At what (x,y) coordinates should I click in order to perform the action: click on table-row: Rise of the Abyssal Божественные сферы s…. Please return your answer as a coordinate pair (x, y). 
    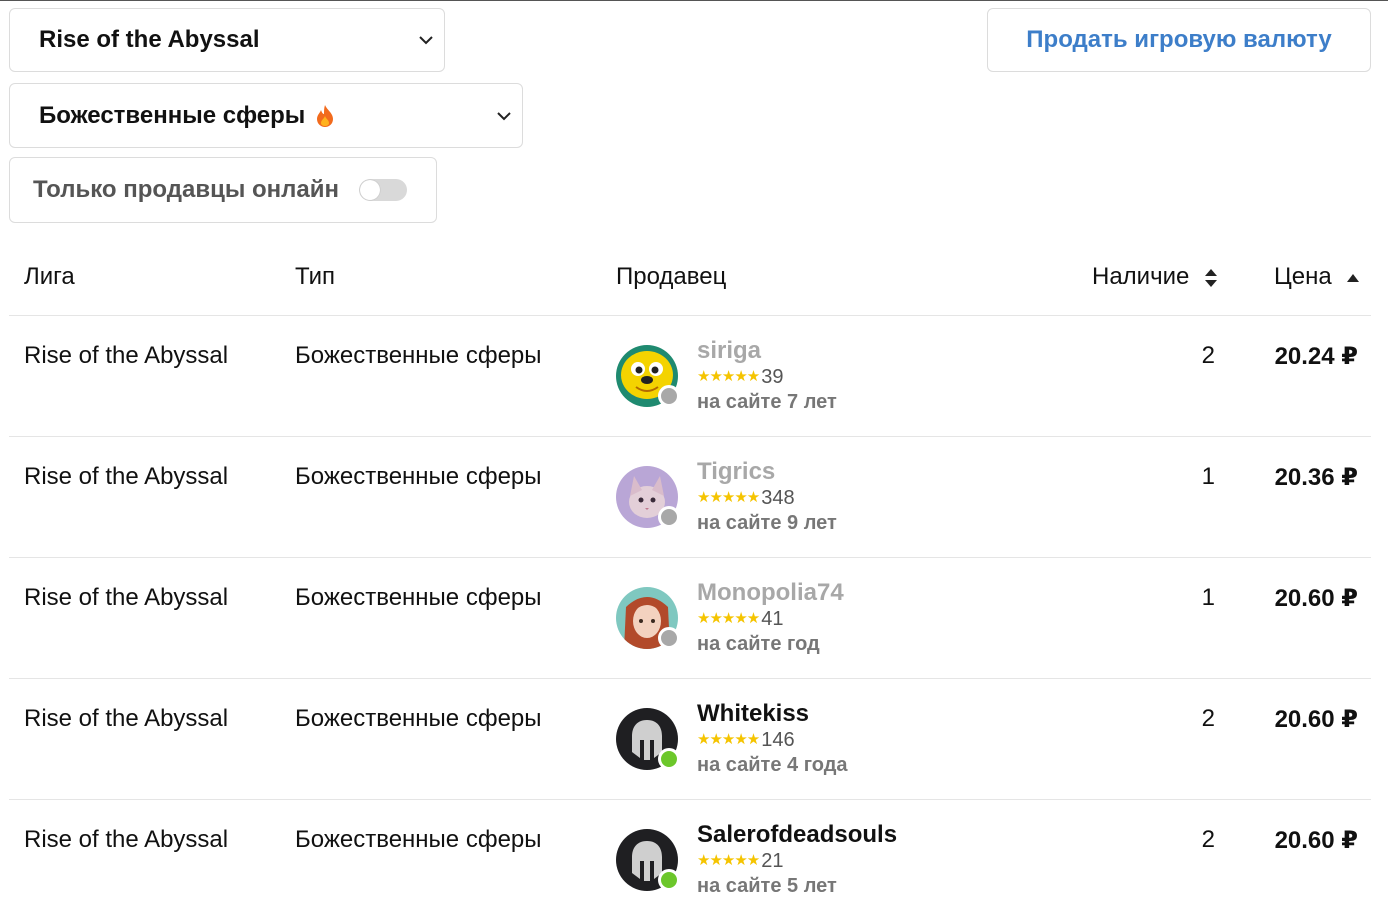
    Looking at the image, I should click on (694, 376).